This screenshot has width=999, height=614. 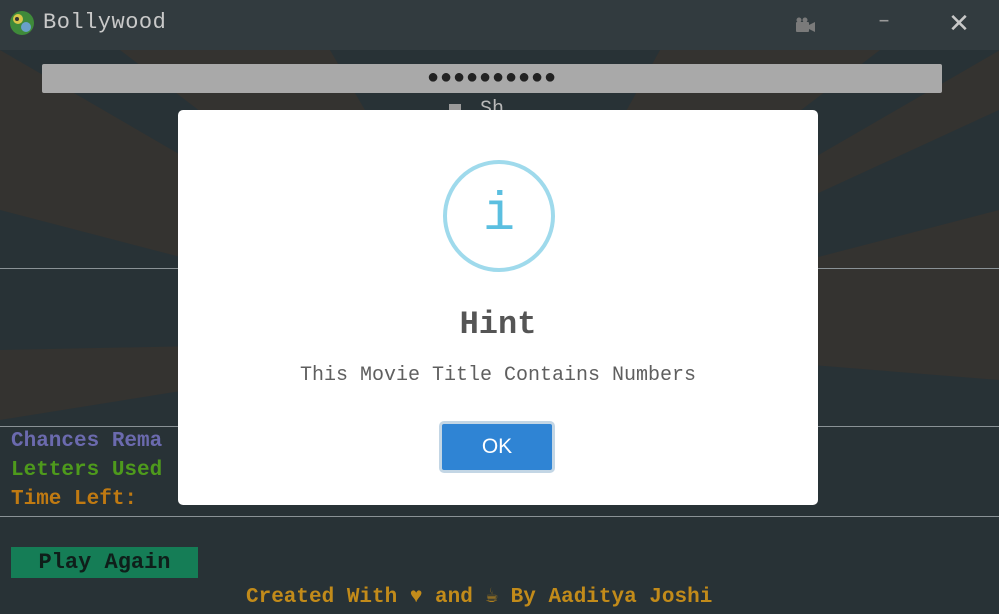 I want to click on window-title: Bollywood, so click(x=105, y=22).